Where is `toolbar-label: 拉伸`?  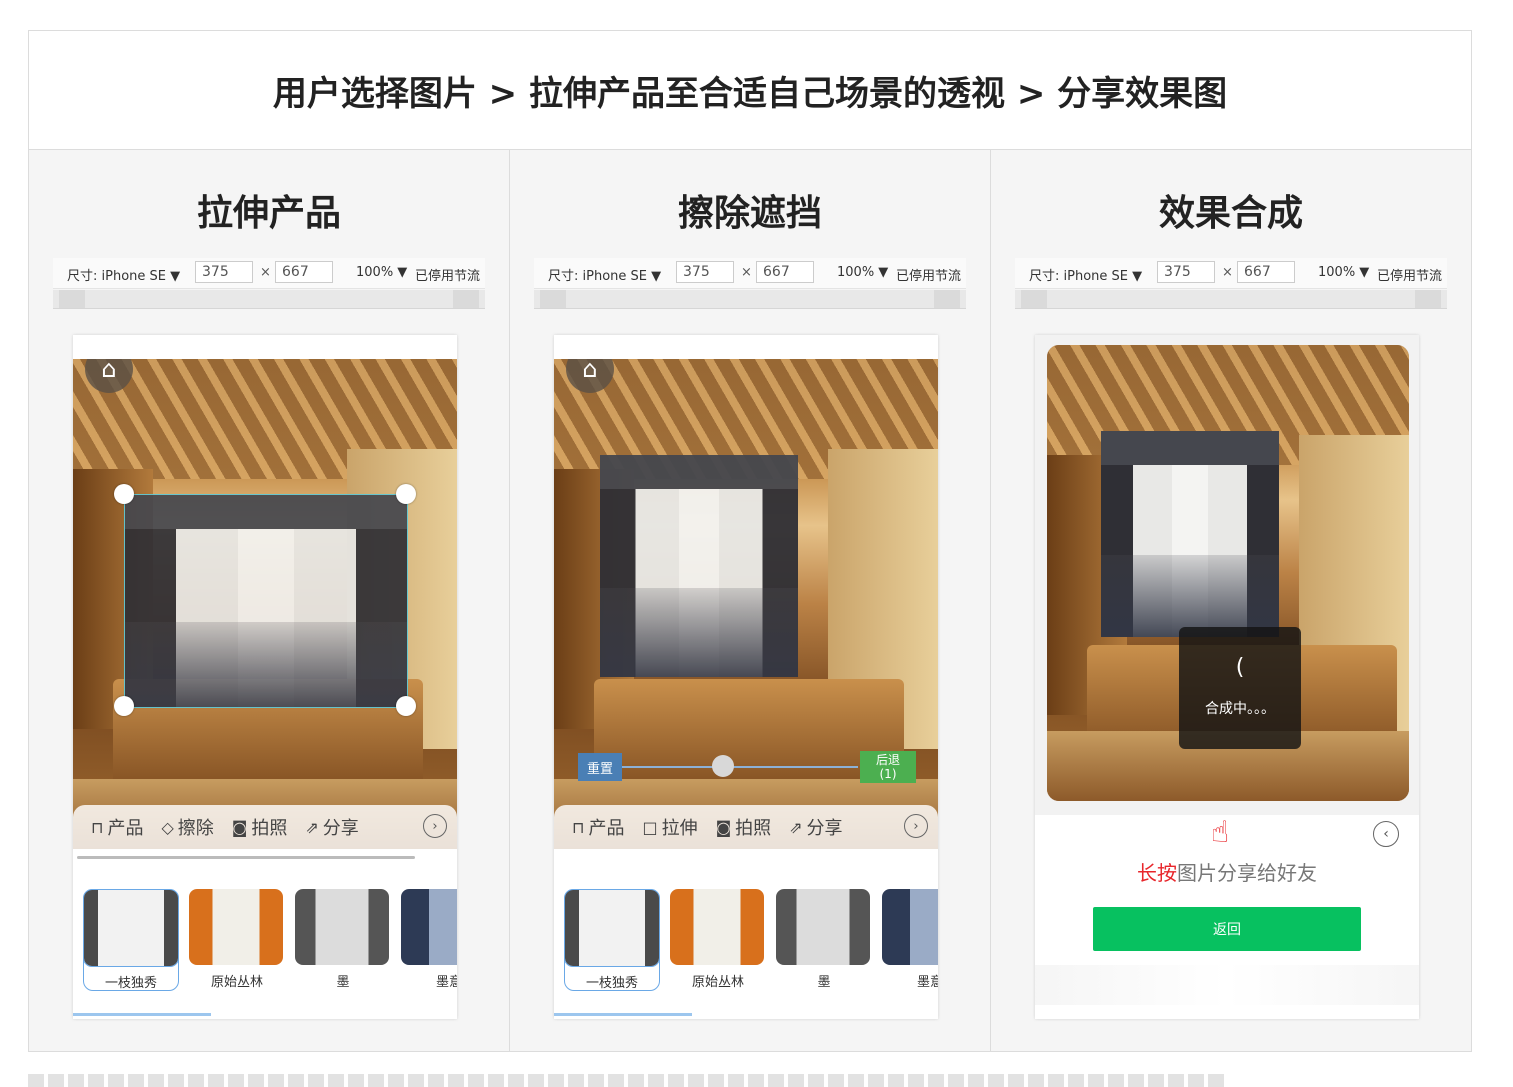
toolbar-label: 拉伸 is located at coordinates (679, 828).